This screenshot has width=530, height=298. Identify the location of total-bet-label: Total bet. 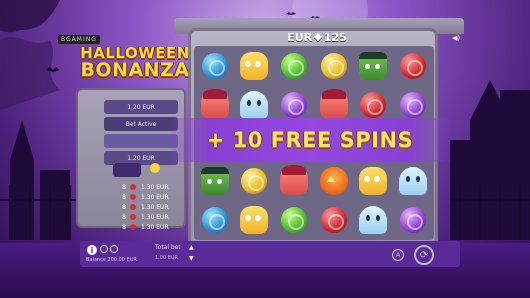
(168, 247).